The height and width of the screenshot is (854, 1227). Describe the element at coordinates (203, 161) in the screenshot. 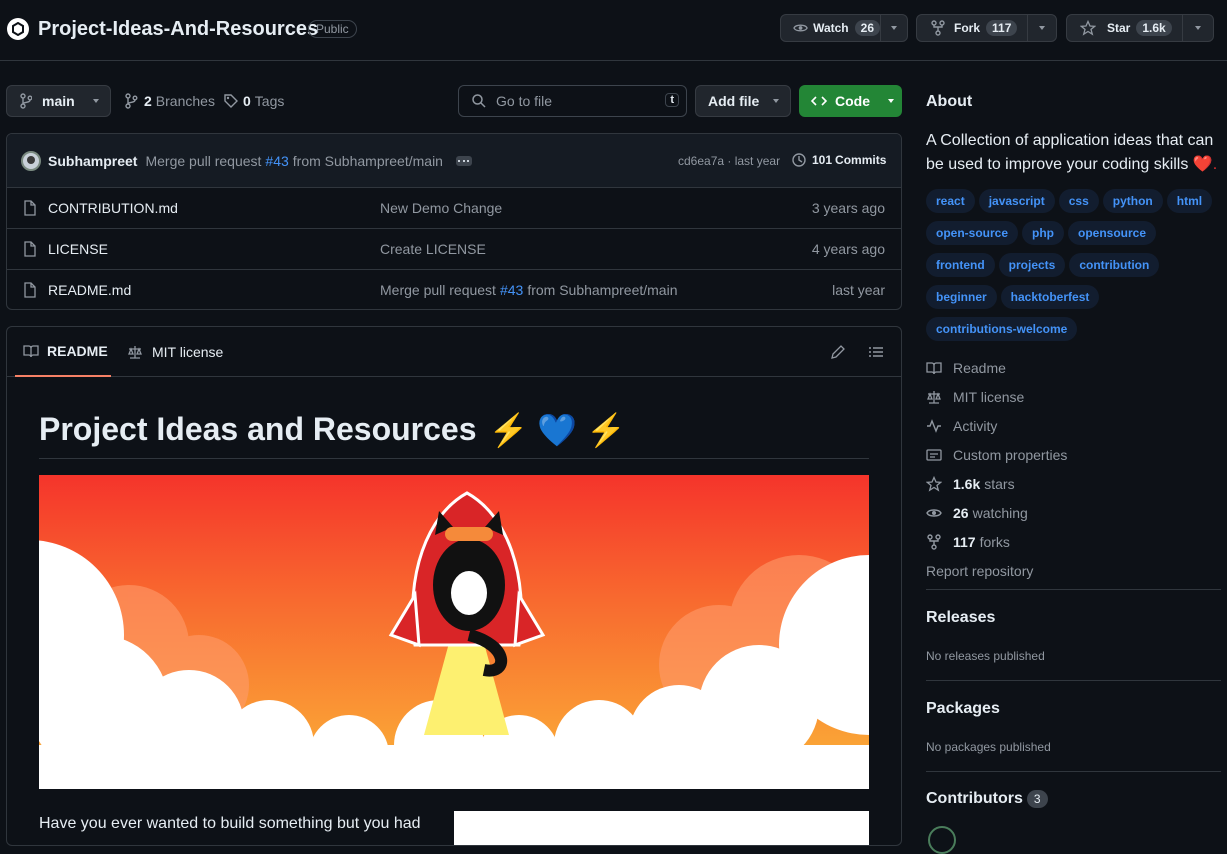

I see `commit-message-prefix: Merge pull request` at that location.